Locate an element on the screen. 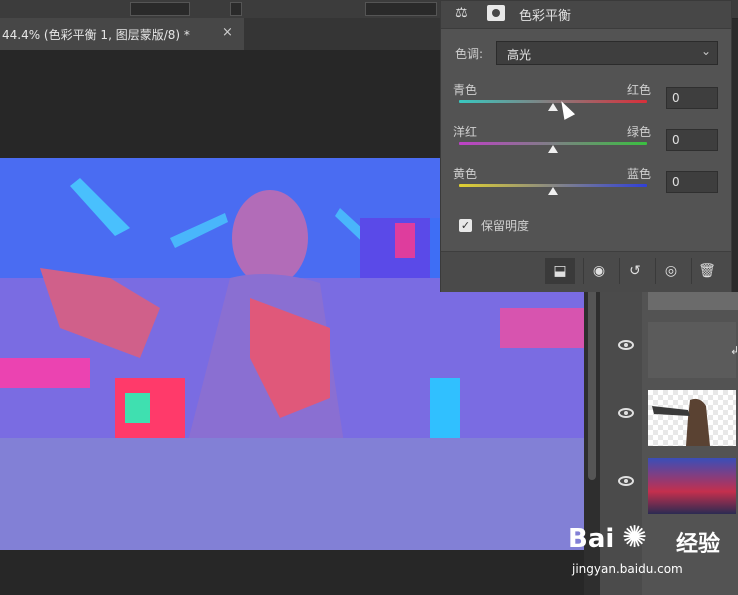 The image size is (738, 595). document-tab-title: 44.4% (色彩平衡 1, 图层蒙版/8) * is located at coordinates (96, 35).